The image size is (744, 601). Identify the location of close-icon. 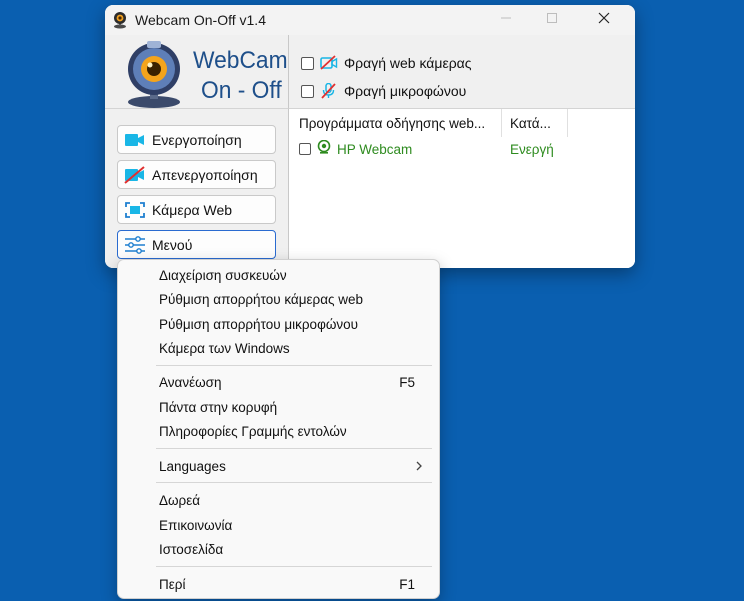
(604, 20).